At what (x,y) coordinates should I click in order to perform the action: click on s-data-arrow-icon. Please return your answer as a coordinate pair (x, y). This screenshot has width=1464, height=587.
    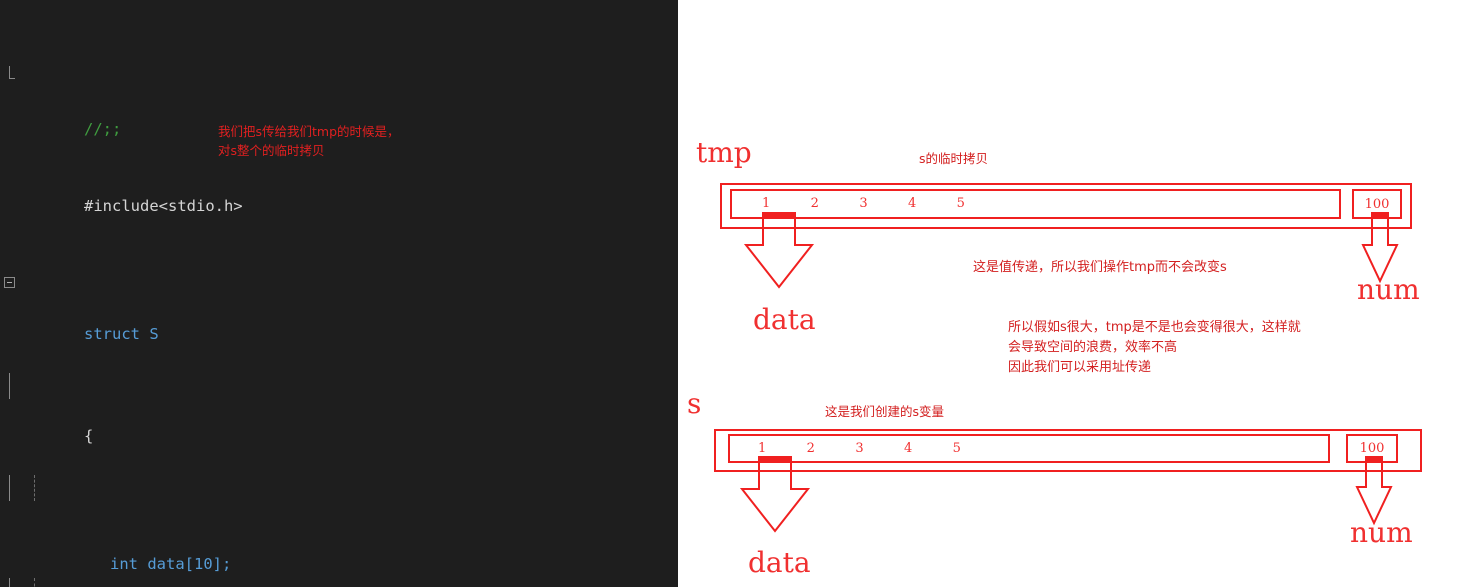
    Looking at the image, I should click on (775, 494).